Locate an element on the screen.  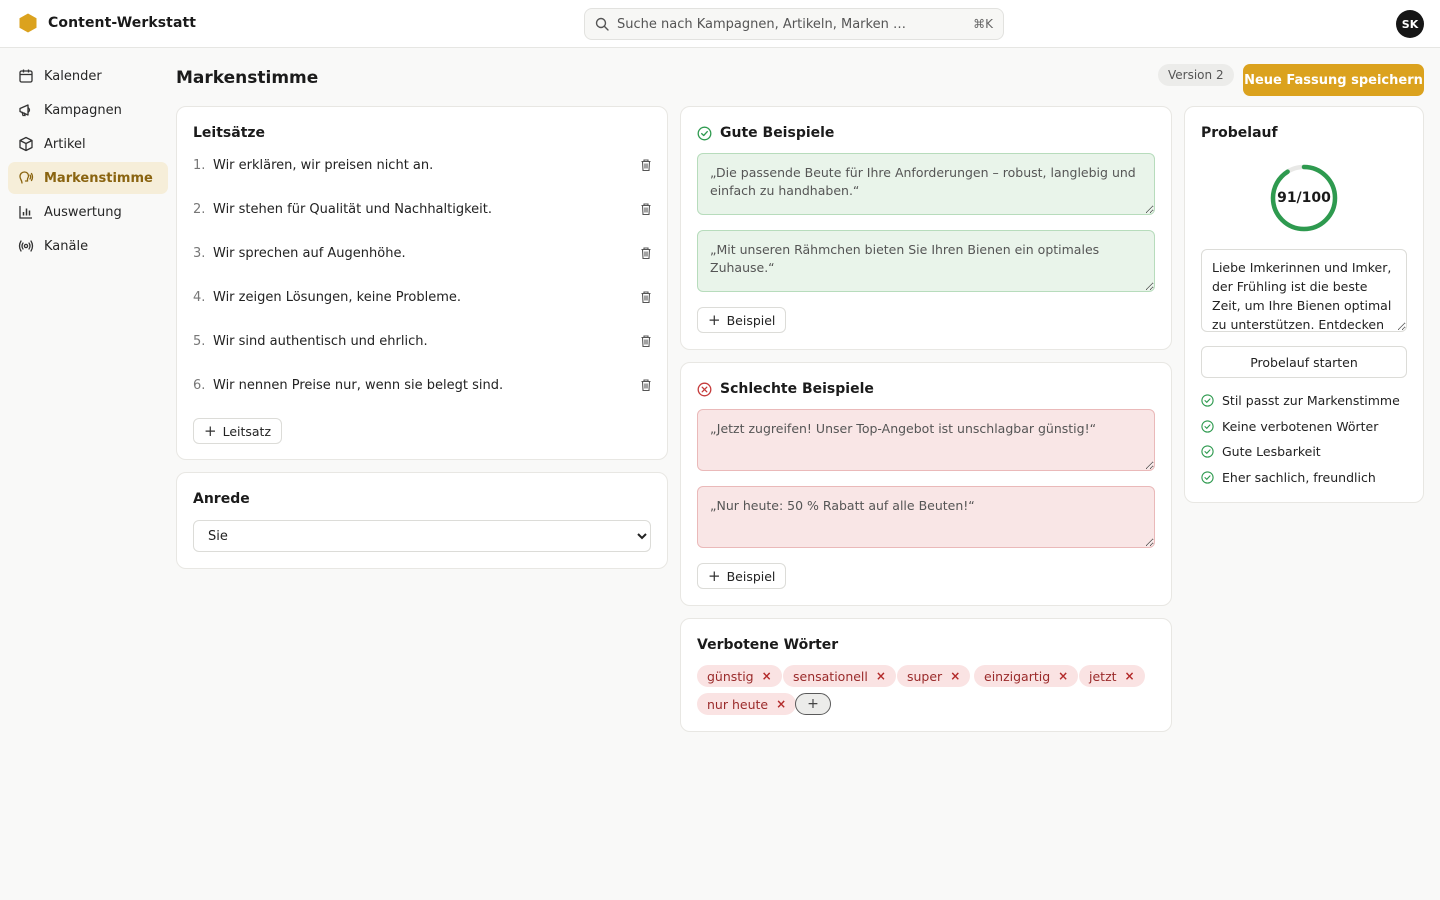
start-trial-button: Probelauf starten is located at coordinates (1304, 362).